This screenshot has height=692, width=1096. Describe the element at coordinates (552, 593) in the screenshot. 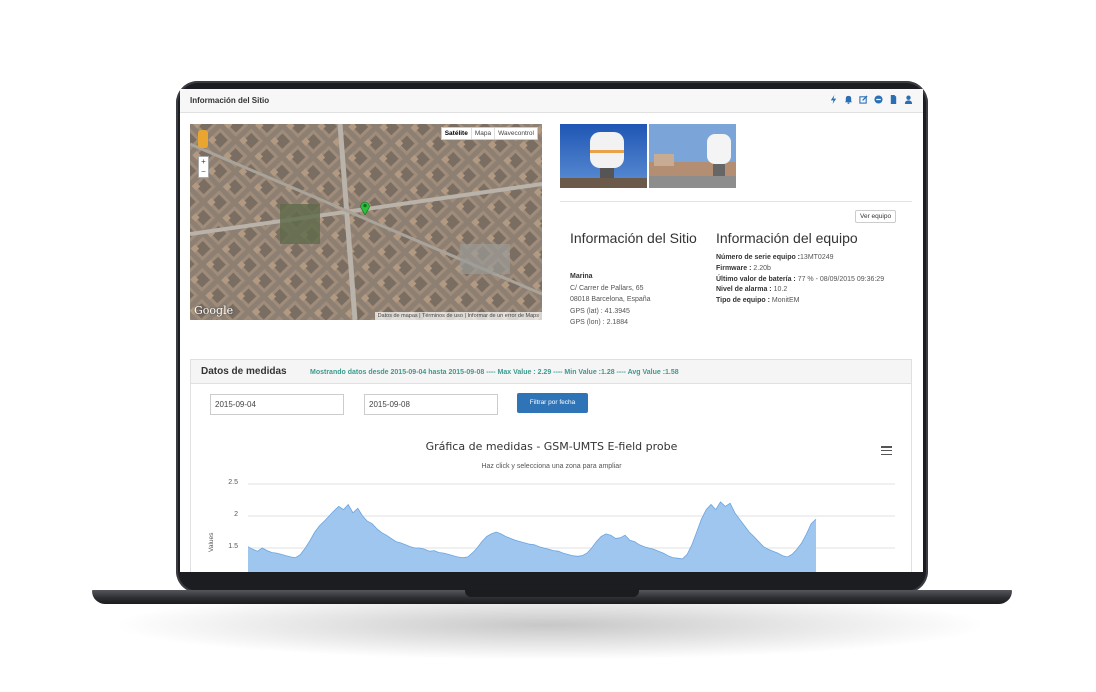

I see `laptop-notch` at that location.